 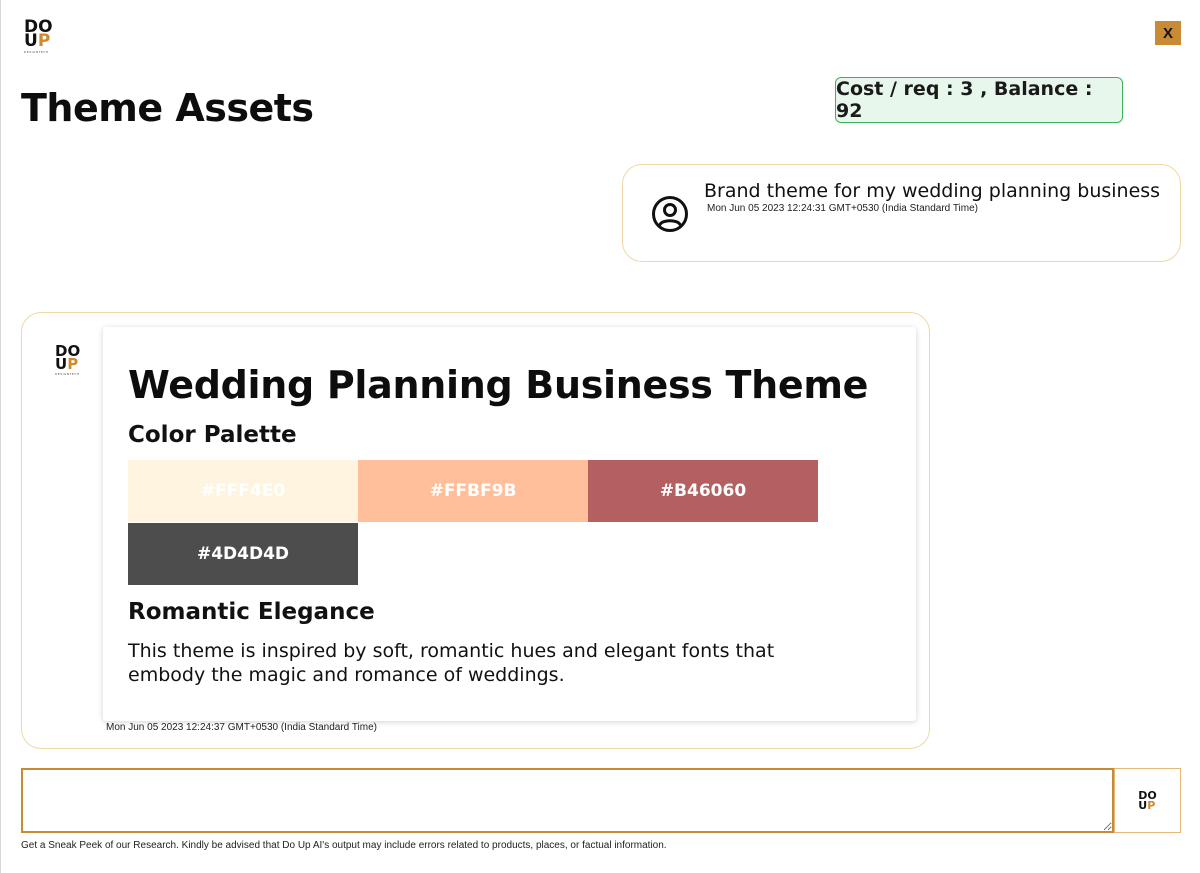 I want to click on swatch-label: #B46060, so click(x=703, y=491).